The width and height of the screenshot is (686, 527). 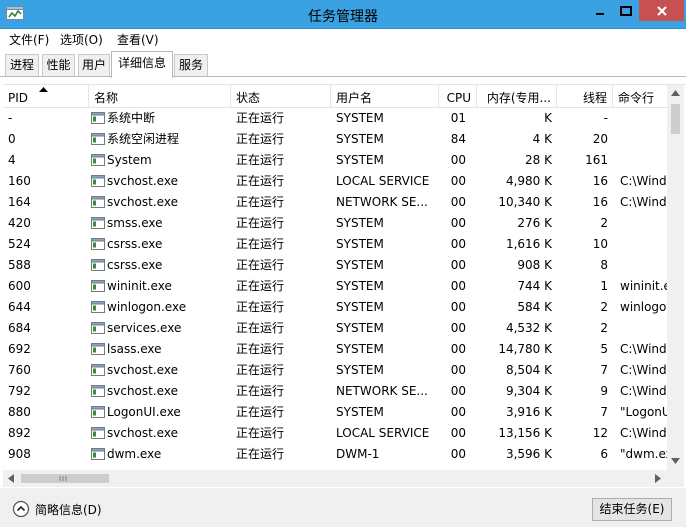 What do you see at coordinates (147, 307) in the screenshot?
I see `process-name-cell: winlogon.exe` at bounding box center [147, 307].